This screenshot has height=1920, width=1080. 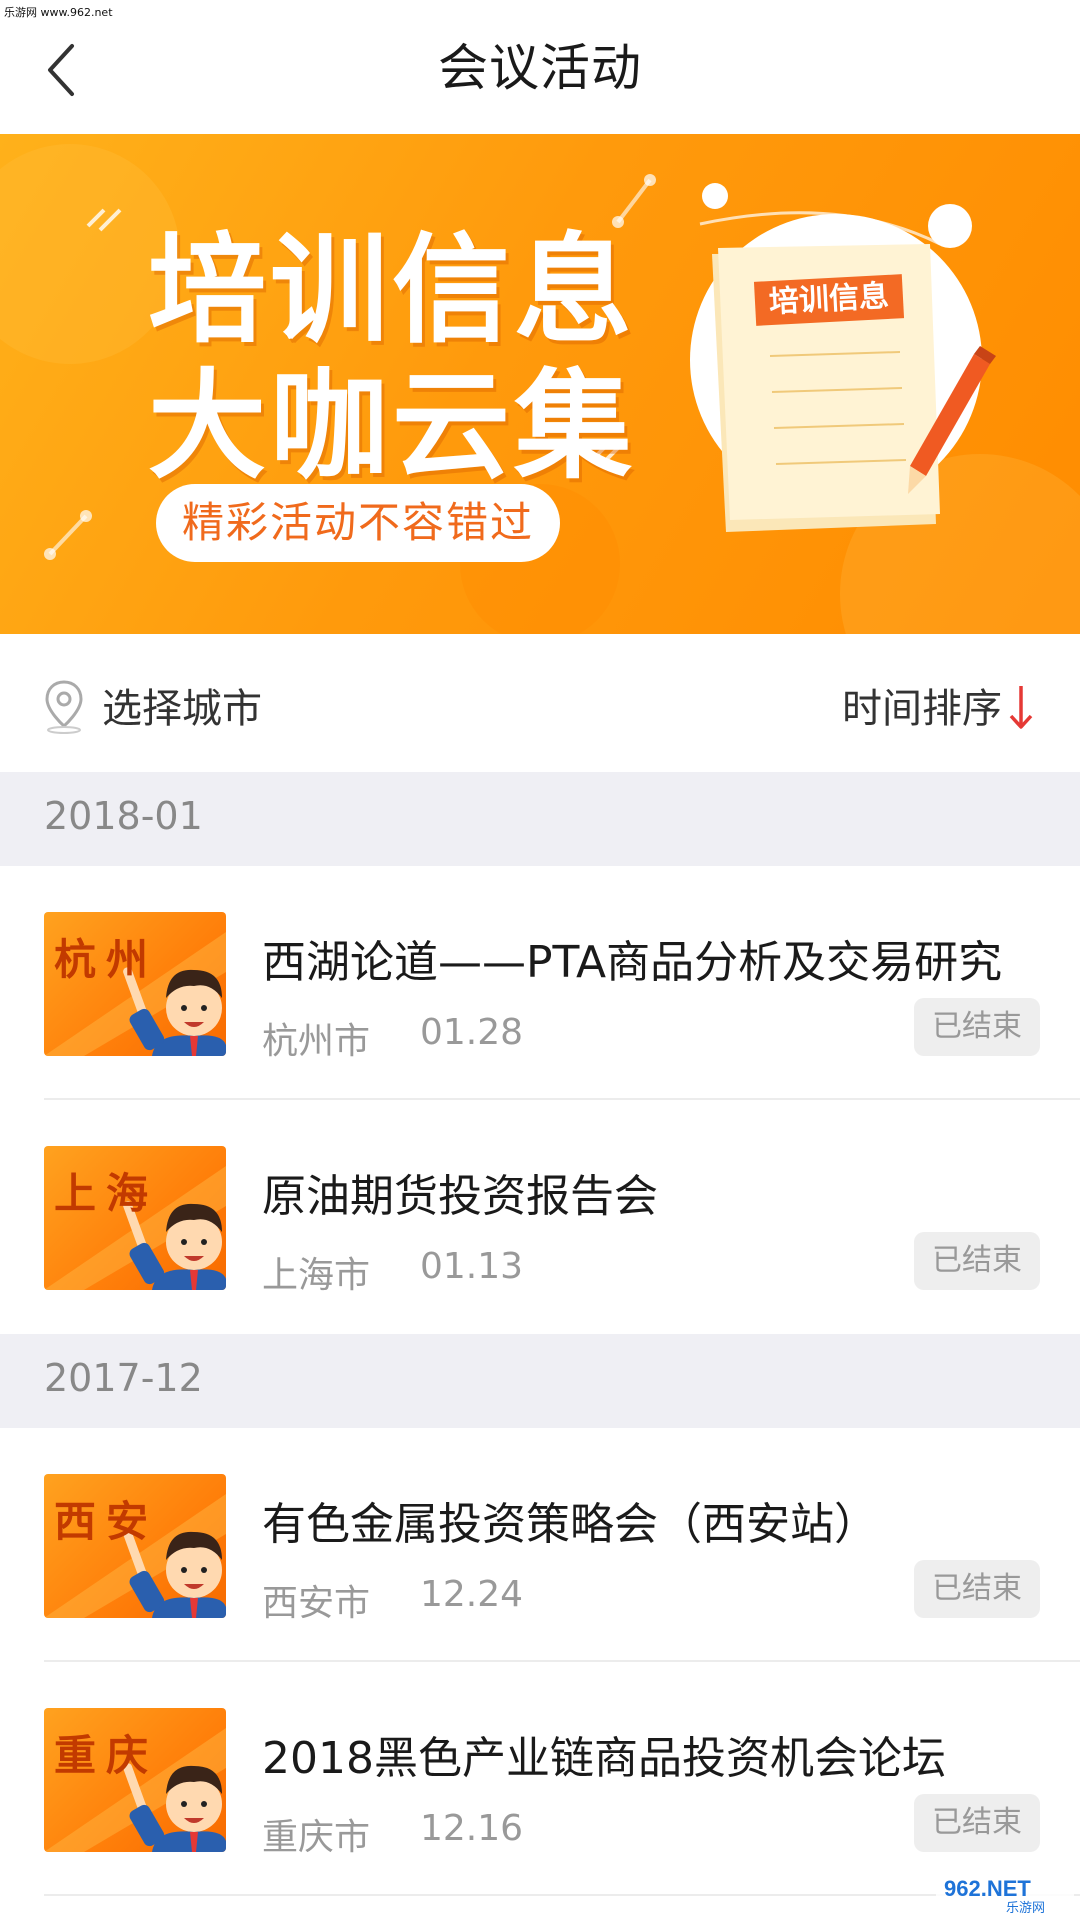 I want to click on thumbnail-city-text: 重庆, so click(x=106, y=1755).